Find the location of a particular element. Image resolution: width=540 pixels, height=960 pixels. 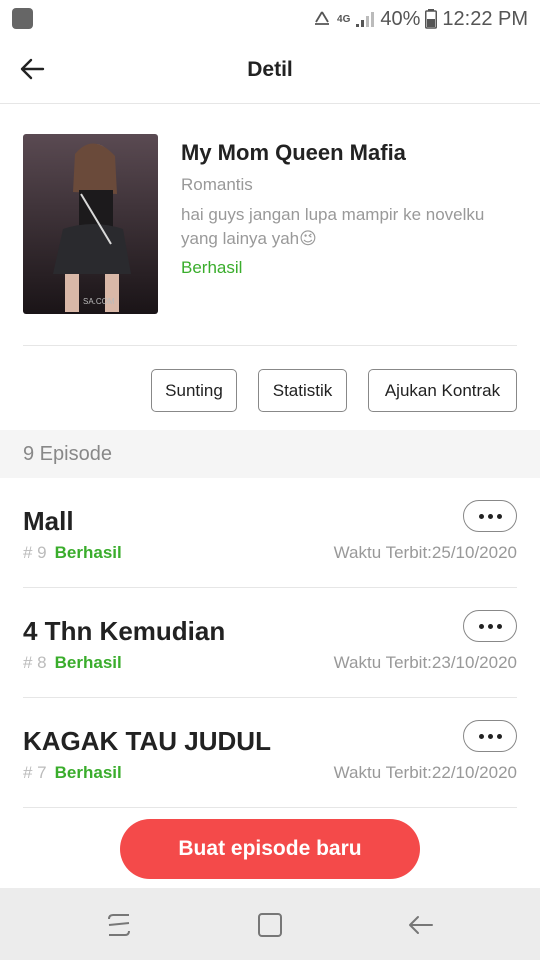

system-nav-bar is located at coordinates (270, 924).